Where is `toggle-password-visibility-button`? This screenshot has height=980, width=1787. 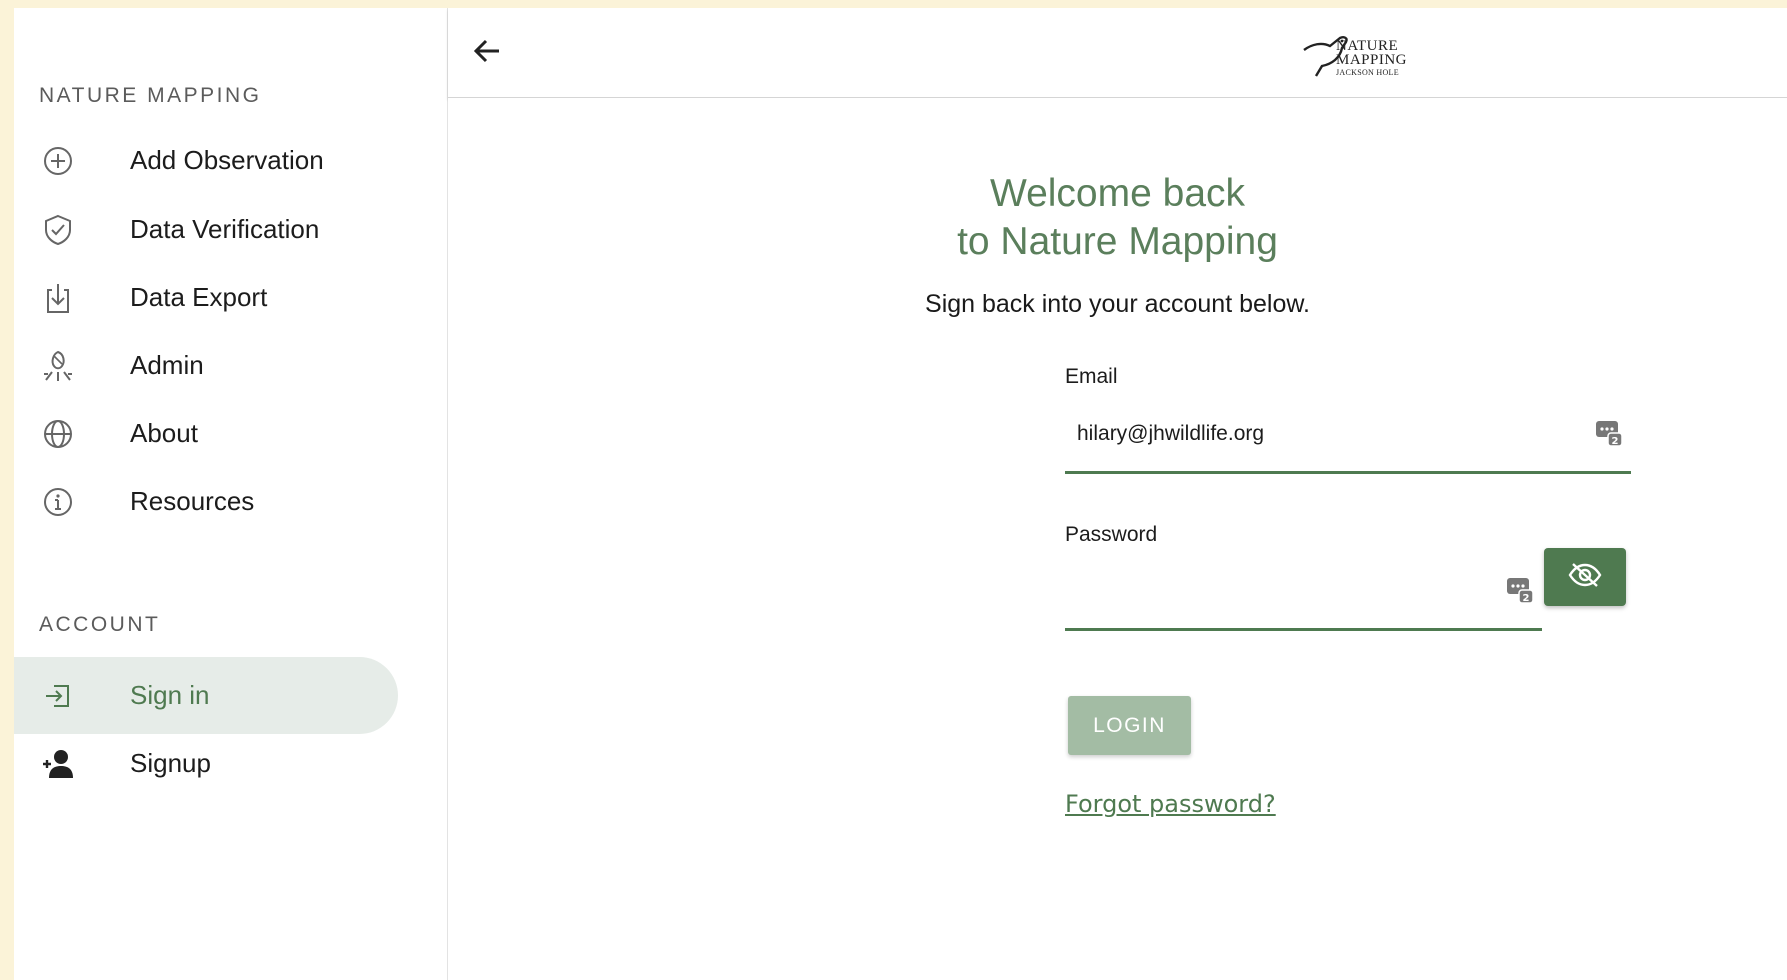
toggle-password-visibility-button is located at coordinates (1585, 577).